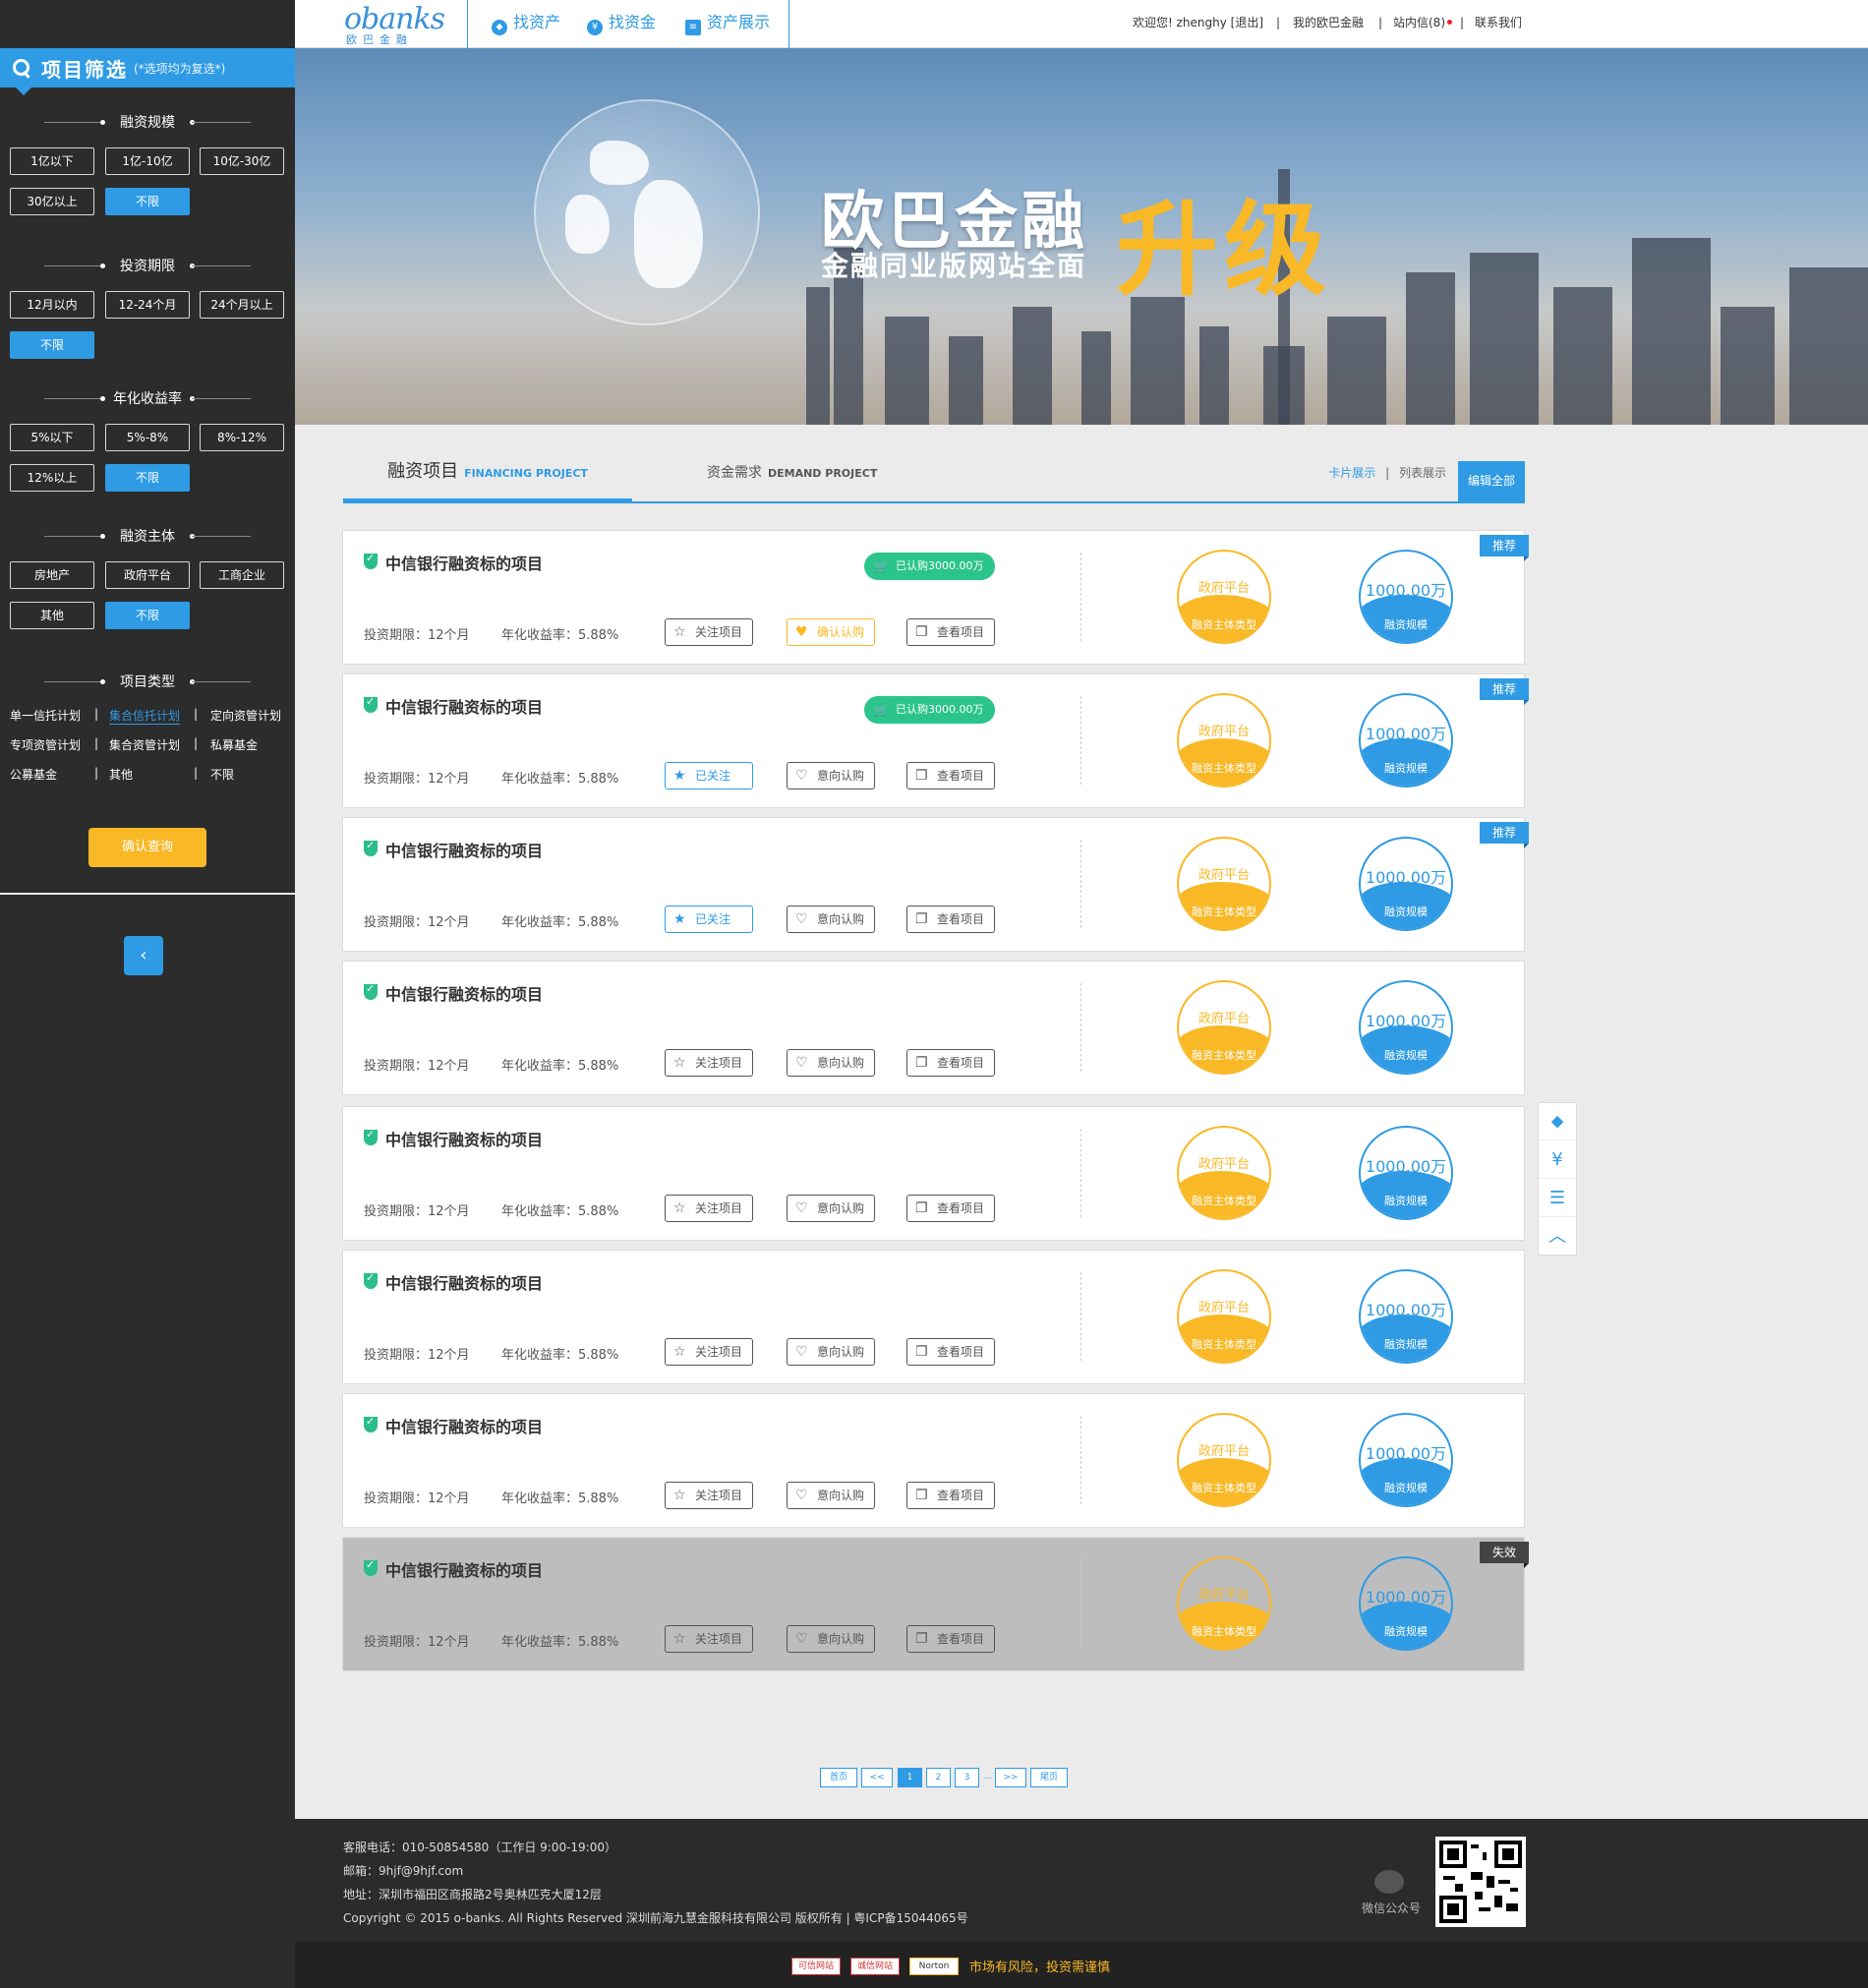  Describe the element at coordinates (1422, 24) in the screenshot. I see `inbox-link: 站内信(8)` at that location.